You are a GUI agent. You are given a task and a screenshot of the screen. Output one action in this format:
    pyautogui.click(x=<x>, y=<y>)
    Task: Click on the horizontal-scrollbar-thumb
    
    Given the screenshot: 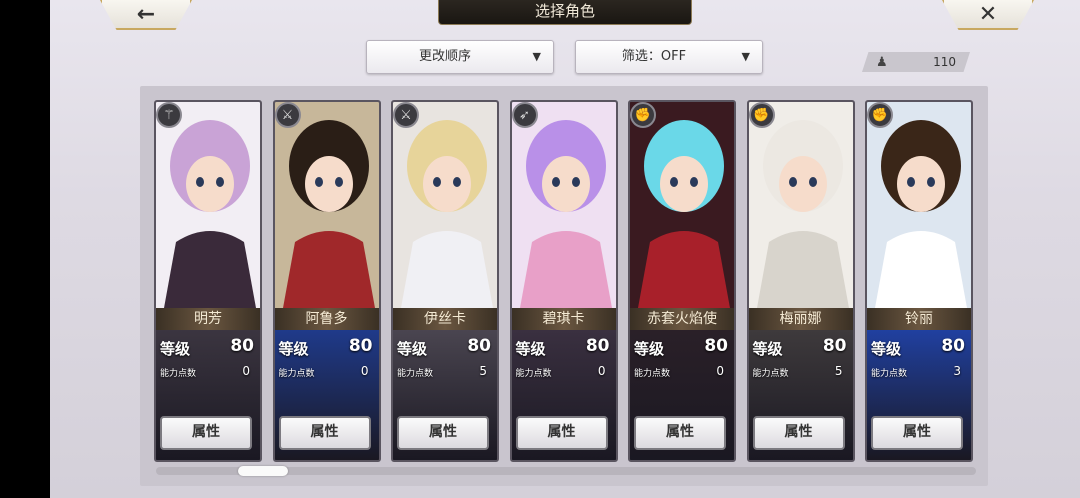 What is the action you would take?
    pyautogui.click(x=263, y=471)
    